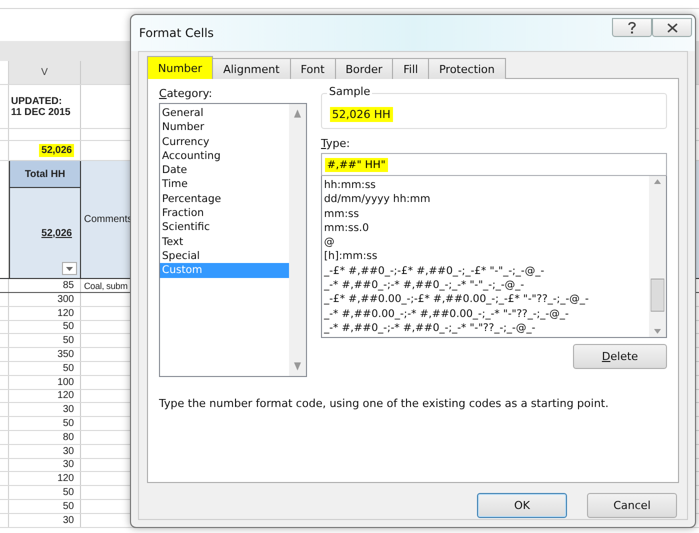 The image size is (699, 533). I want to click on close-icon, so click(672, 27).